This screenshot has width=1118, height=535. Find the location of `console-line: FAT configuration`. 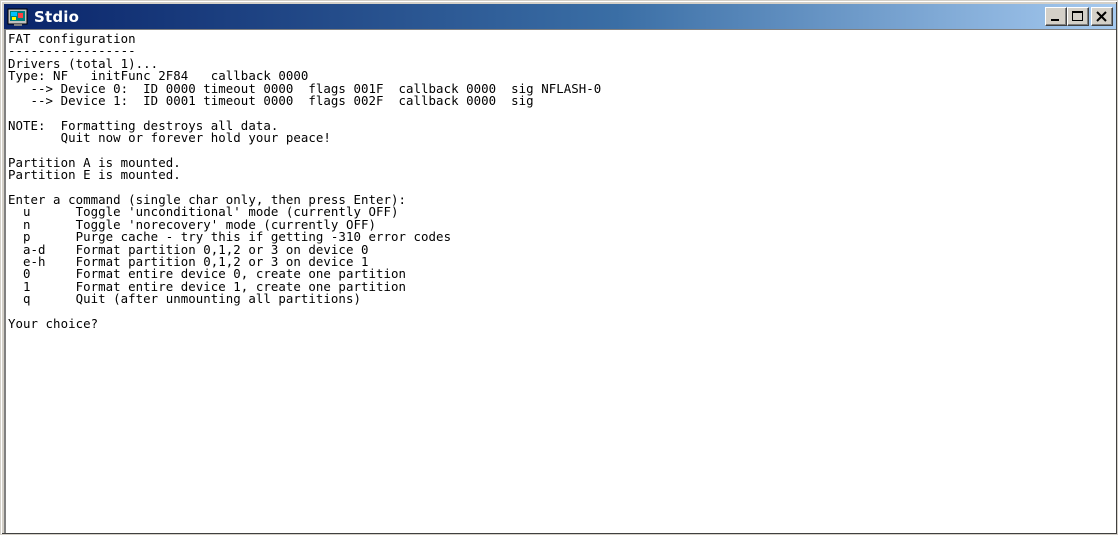

console-line: FAT configuration is located at coordinates (72, 38).